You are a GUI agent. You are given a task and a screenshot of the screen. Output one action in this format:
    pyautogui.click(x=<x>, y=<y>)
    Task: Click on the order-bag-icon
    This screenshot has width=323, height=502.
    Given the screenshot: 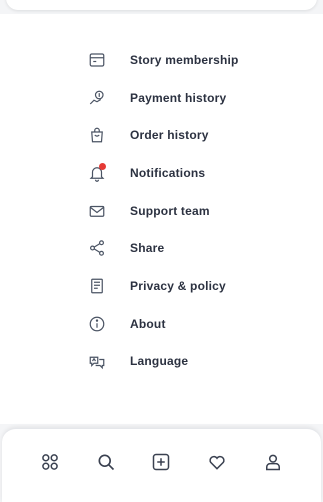 What is the action you would take?
    pyautogui.click(x=97, y=135)
    